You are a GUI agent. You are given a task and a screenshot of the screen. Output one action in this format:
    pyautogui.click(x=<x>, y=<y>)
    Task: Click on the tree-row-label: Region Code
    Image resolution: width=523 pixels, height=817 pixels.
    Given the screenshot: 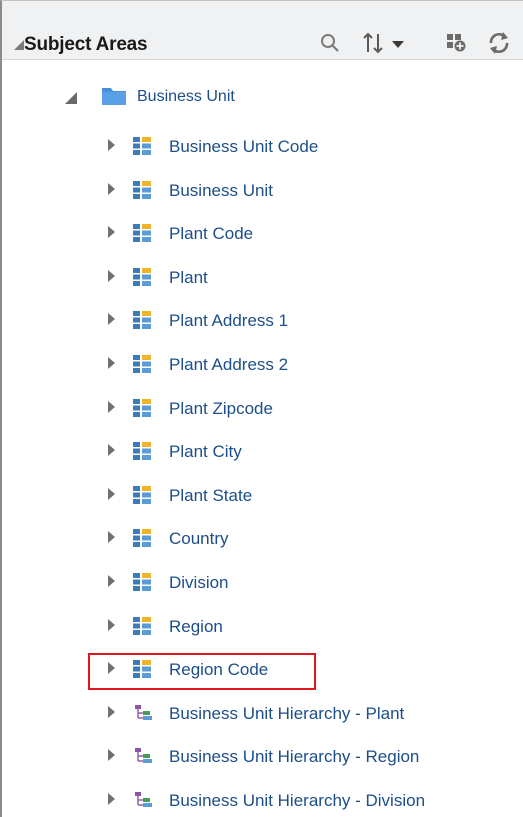 What is the action you would take?
    pyautogui.click(x=218, y=670)
    